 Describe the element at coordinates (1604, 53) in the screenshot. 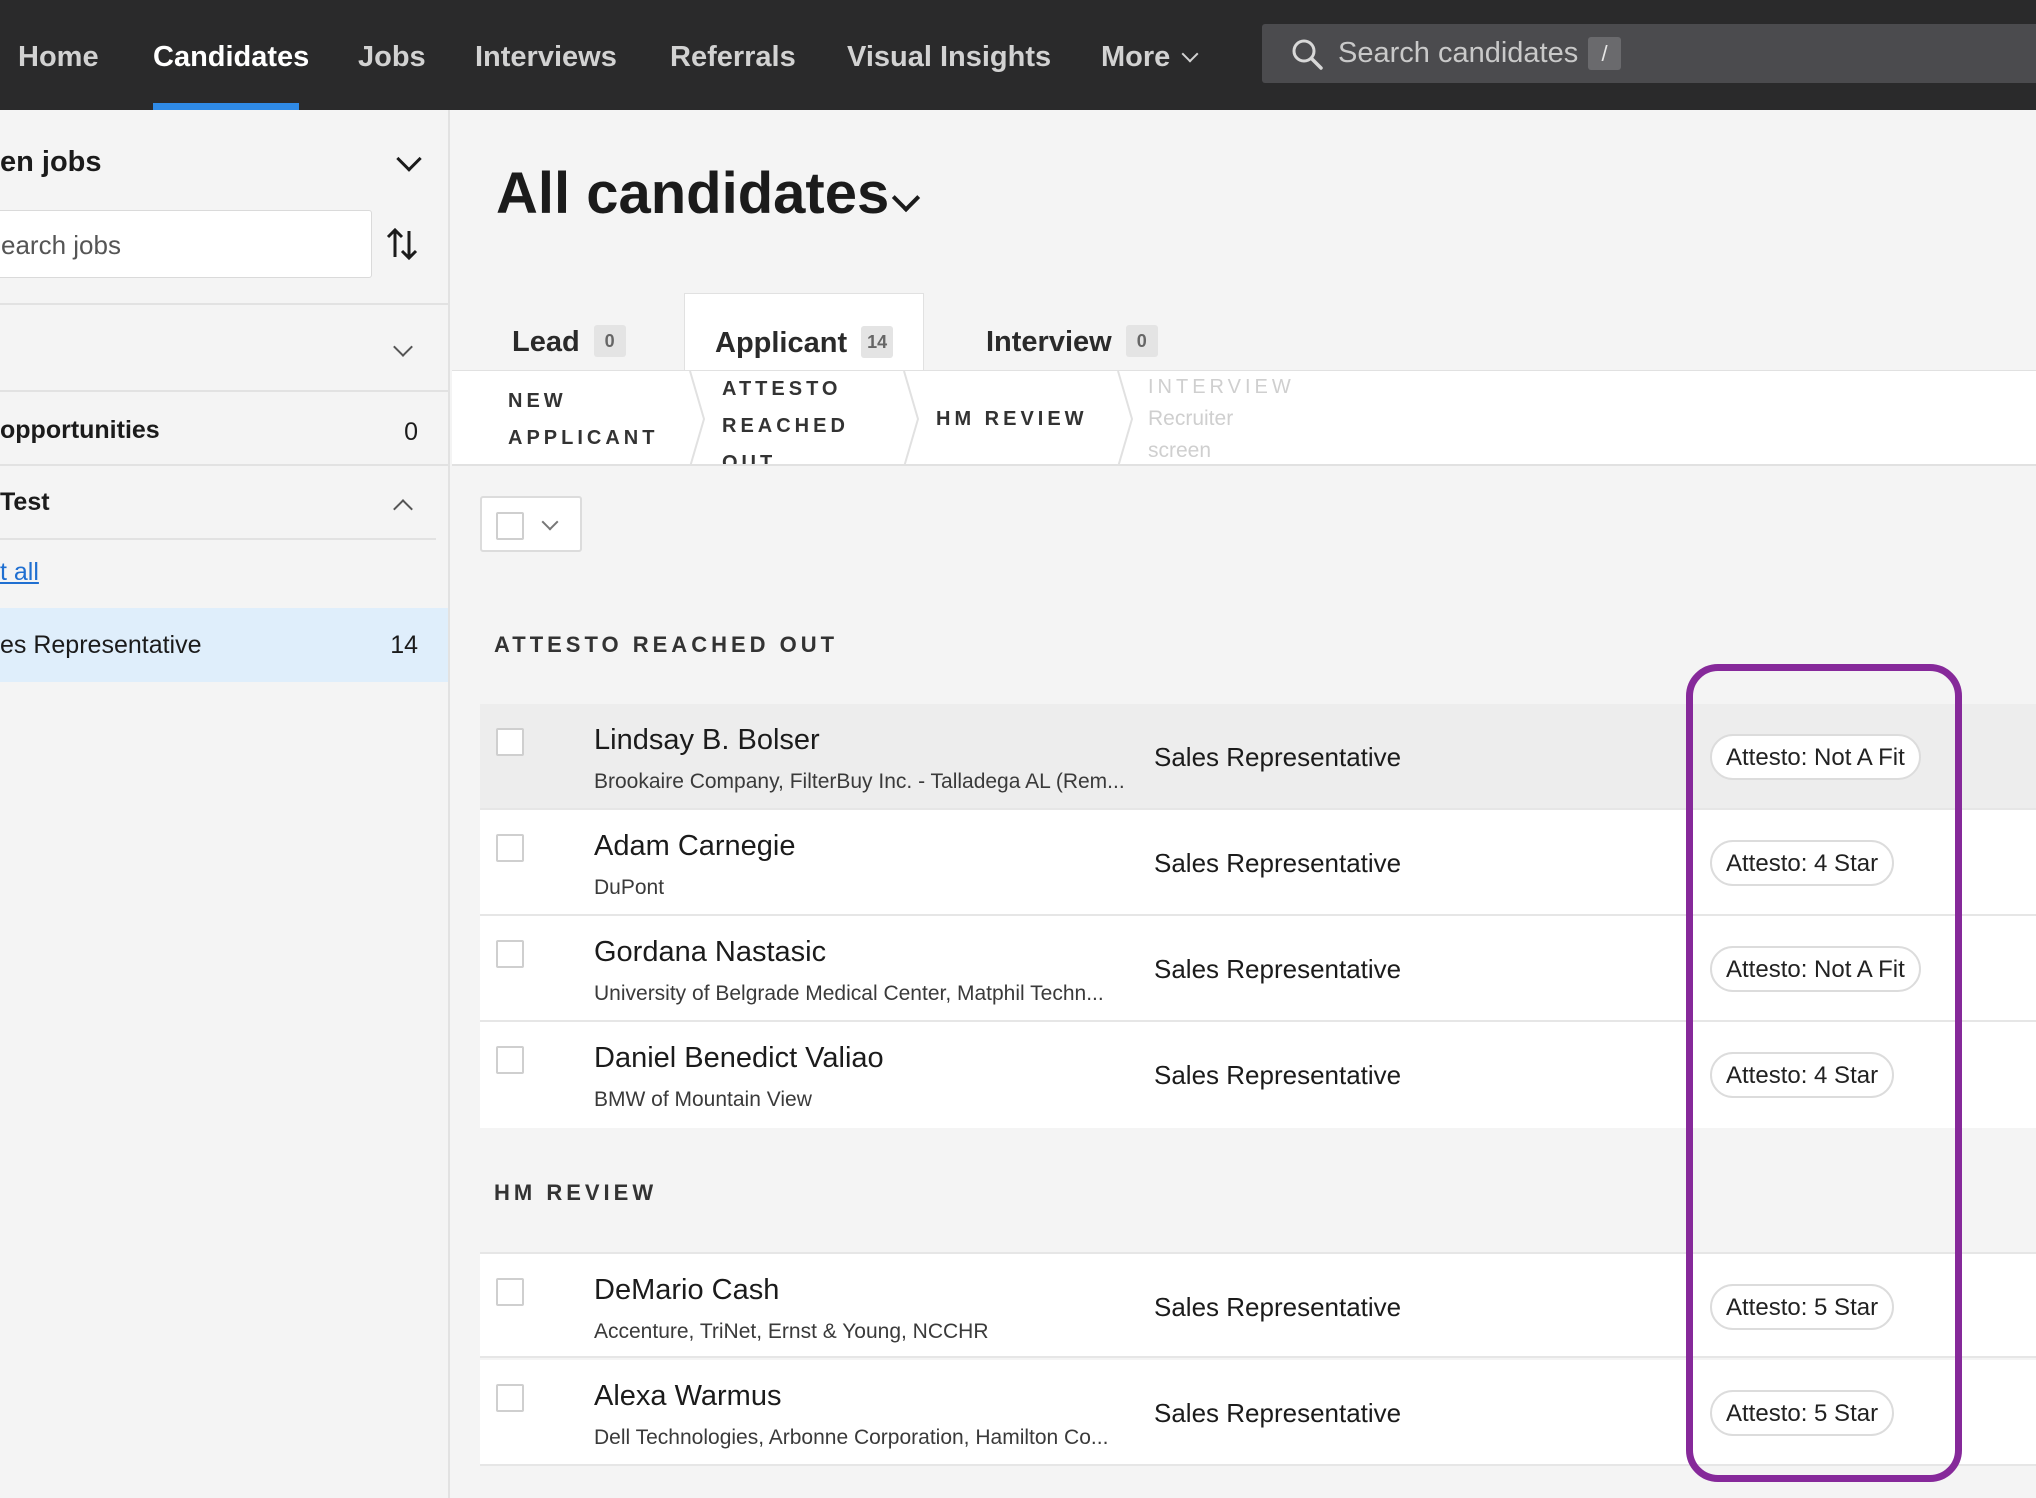

I see `keyboard-shortcut-badge: /` at that location.